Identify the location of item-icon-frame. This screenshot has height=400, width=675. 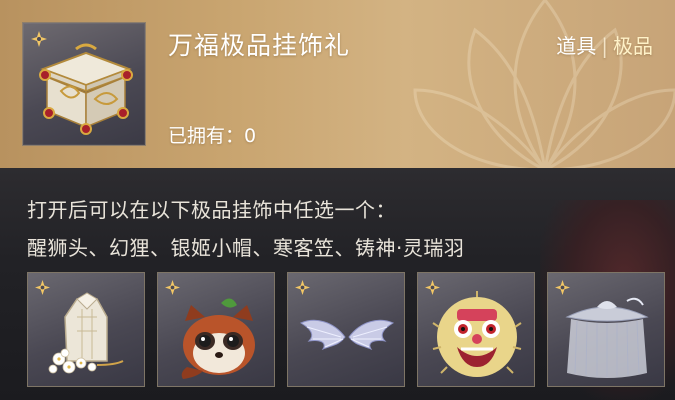
(84, 84).